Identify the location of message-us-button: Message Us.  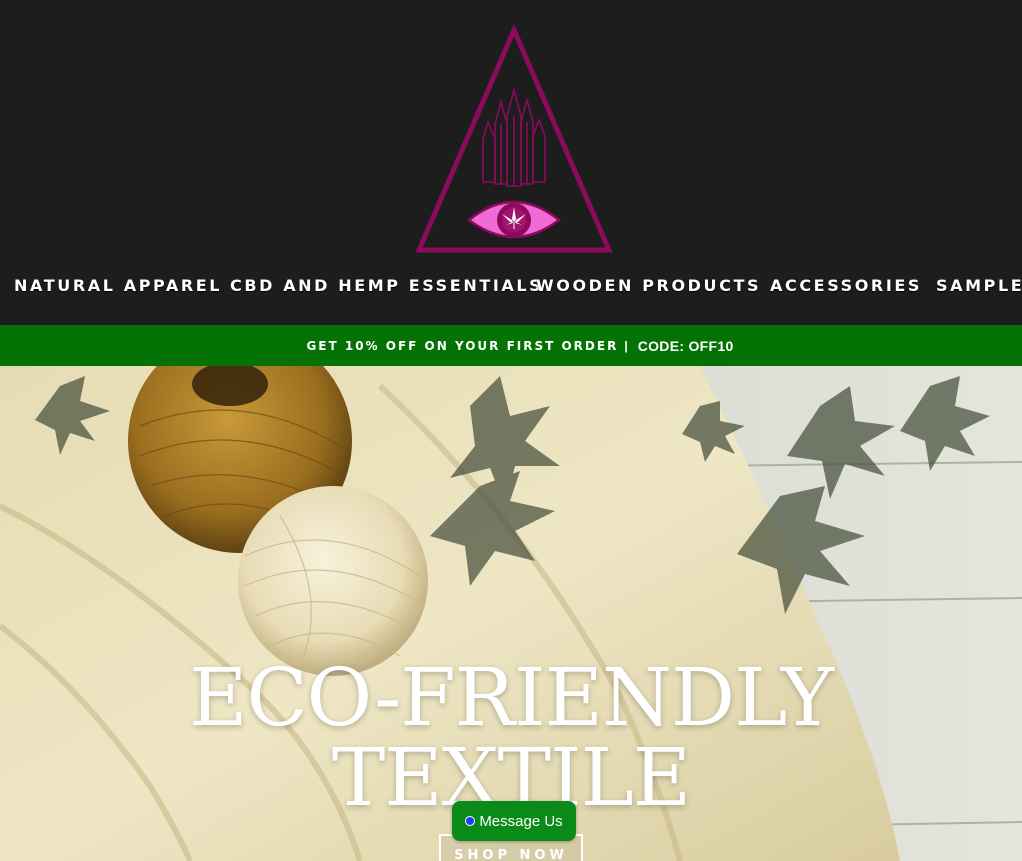
(514, 821).